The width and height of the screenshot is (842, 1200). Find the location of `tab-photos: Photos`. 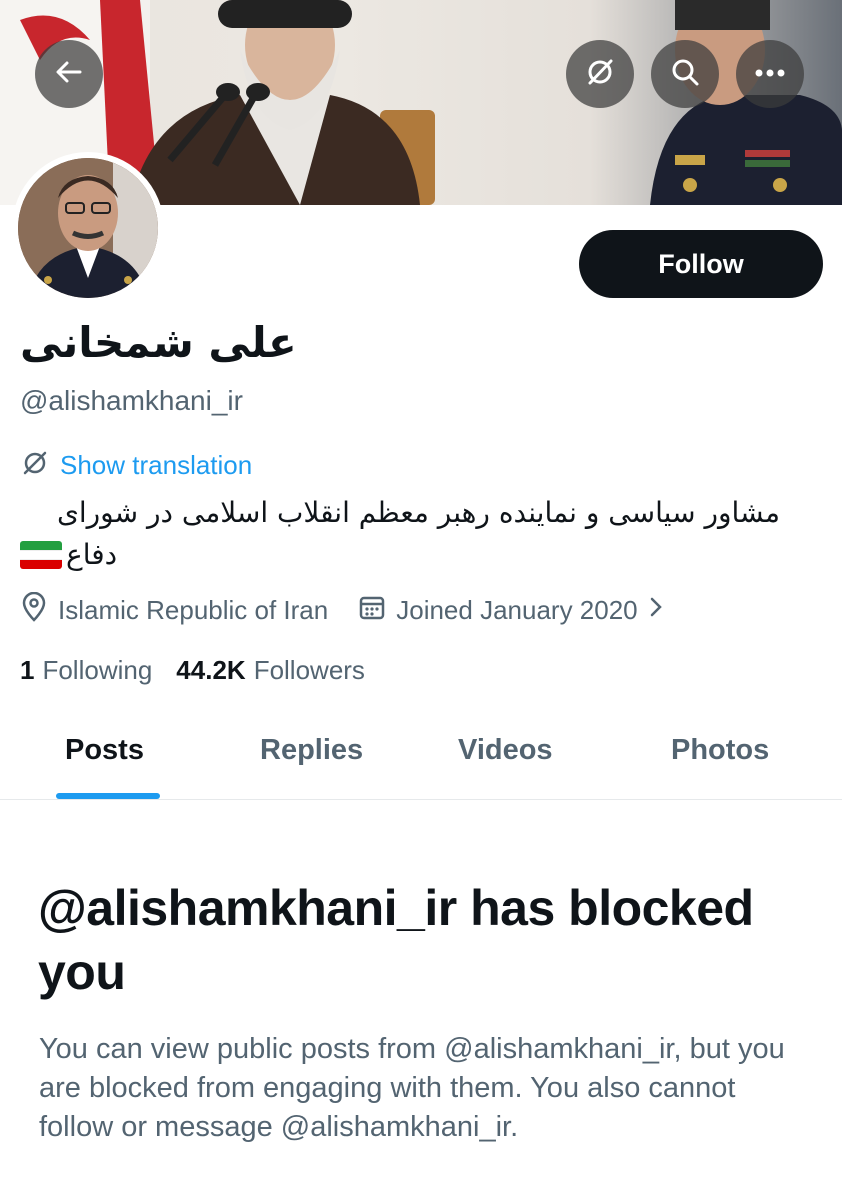

tab-photos: Photos is located at coordinates (720, 750).